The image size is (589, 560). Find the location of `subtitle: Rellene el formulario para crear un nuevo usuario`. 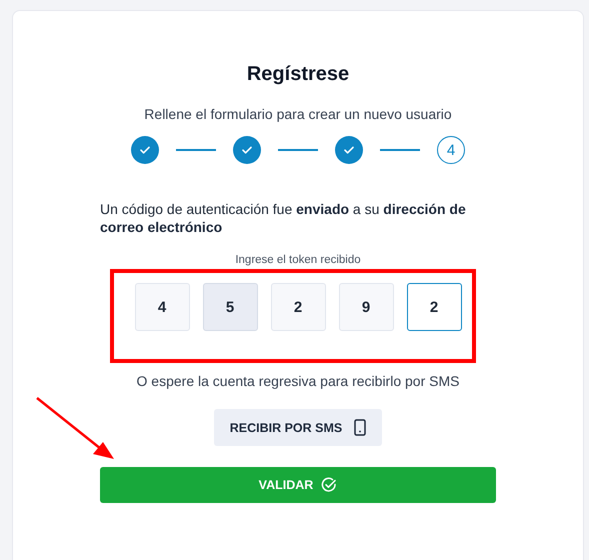

subtitle: Rellene el formulario para crear un nuevo usuario is located at coordinates (298, 114).